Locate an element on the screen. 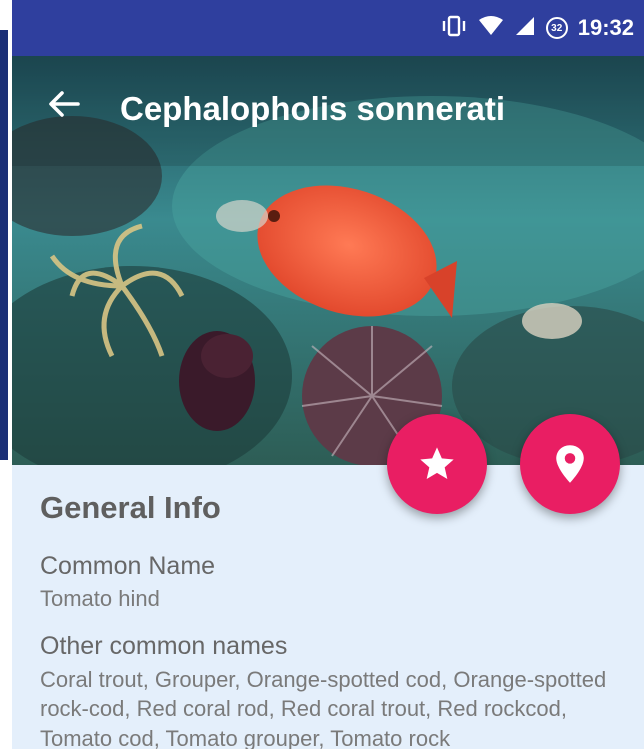  wifi-icon is located at coordinates (491, 28).